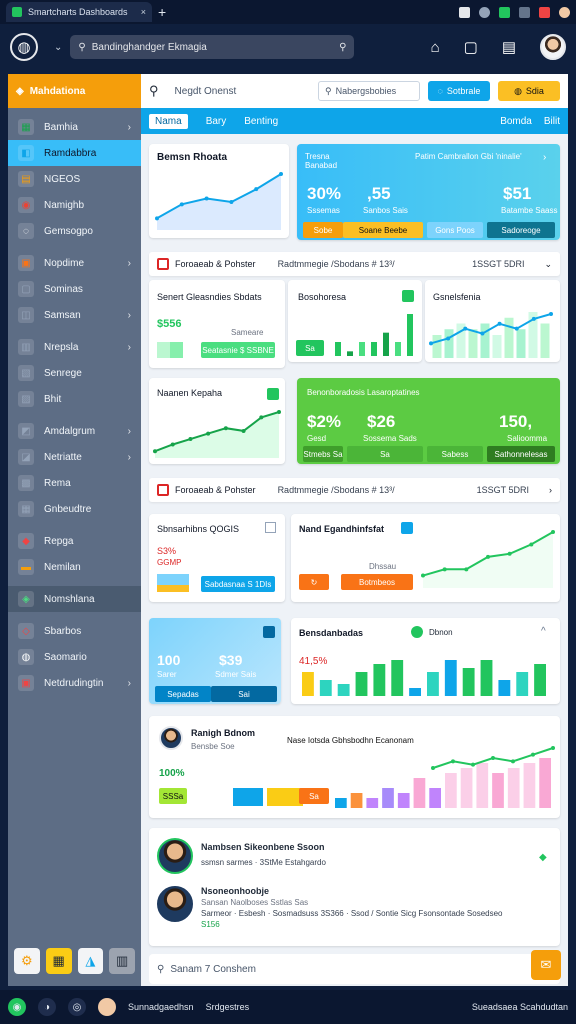 This screenshot has height=1024, width=576. I want to click on profile-icon, so click(564, 12).